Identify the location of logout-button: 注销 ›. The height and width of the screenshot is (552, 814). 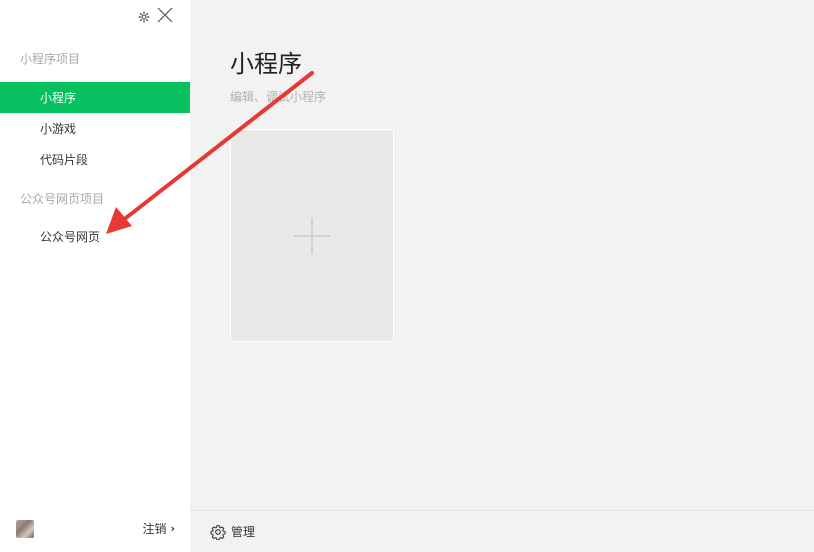
(158, 528).